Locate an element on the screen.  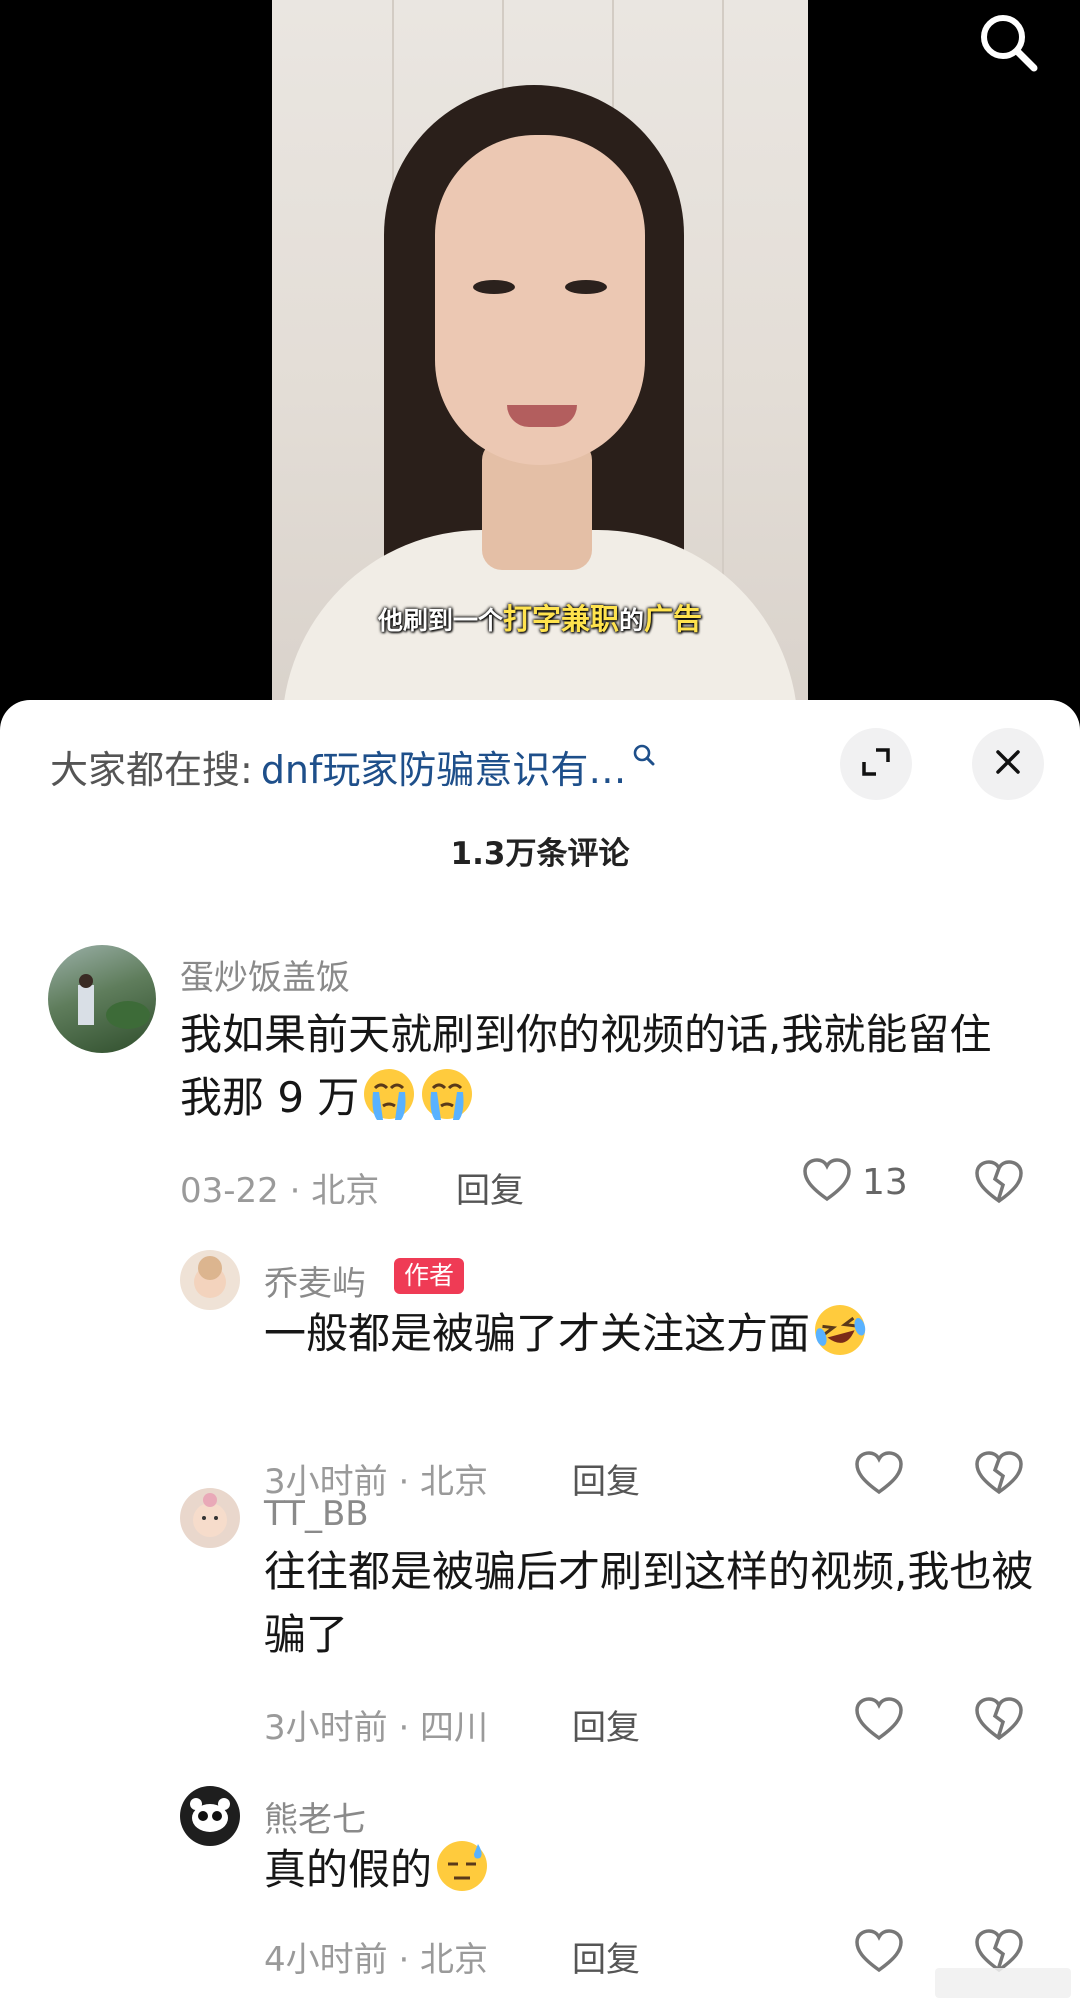
laughing-tears-emoji is located at coordinates (840, 1330).